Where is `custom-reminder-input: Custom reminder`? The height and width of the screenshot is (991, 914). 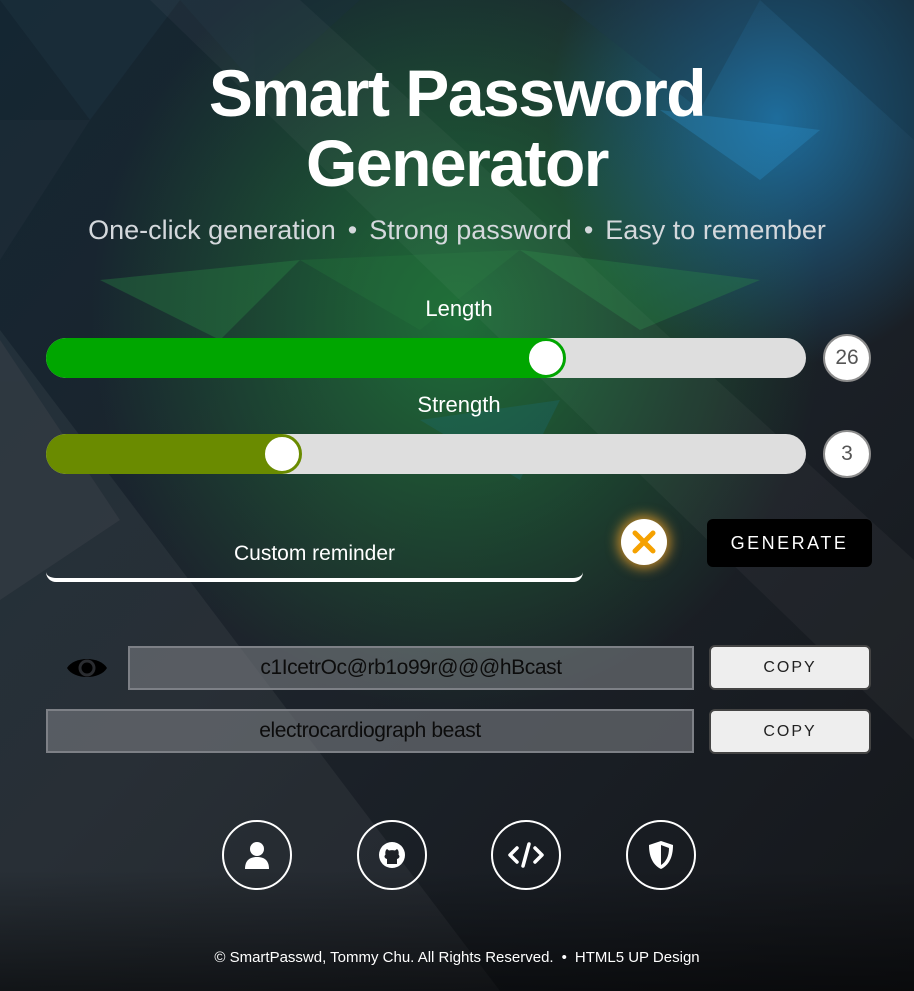 custom-reminder-input: Custom reminder is located at coordinates (314, 554).